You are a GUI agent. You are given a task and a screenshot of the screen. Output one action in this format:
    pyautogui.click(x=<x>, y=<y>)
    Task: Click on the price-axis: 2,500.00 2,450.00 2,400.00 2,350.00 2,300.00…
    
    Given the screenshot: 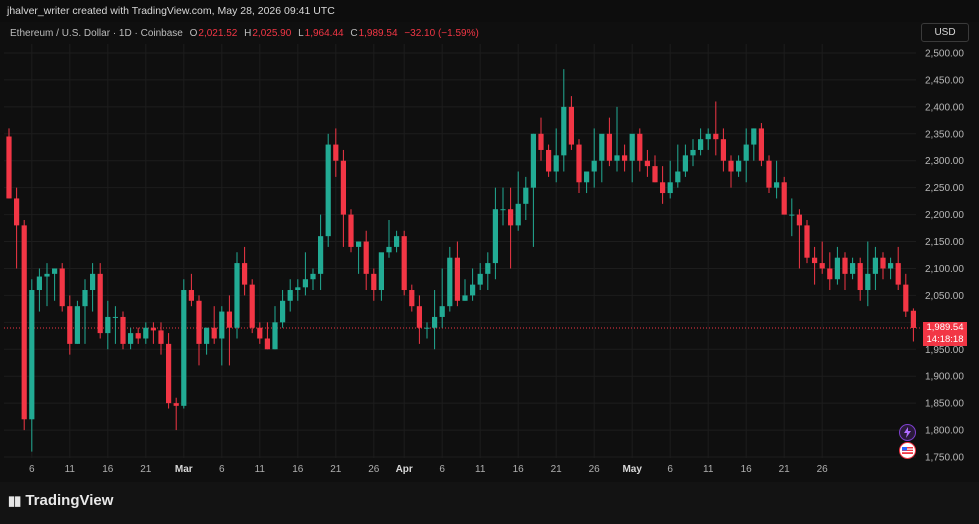 What is the action you would take?
    pyautogui.click(x=944, y=256)
    